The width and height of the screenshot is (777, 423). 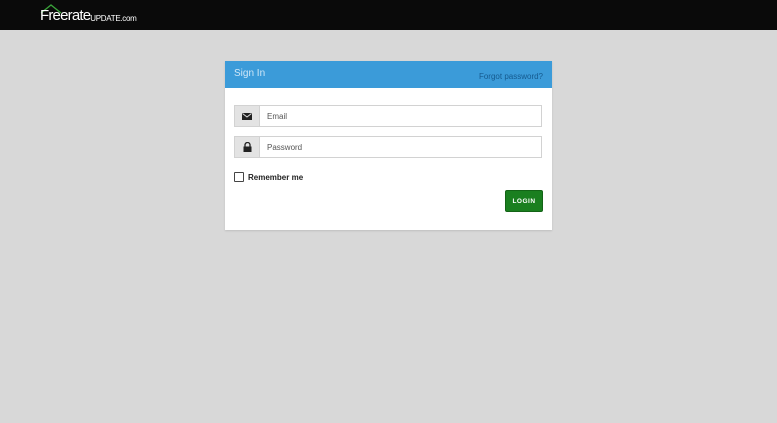 What do you see at coordinates (65, 15) in the screenshot?
I see `logo-text-main: Freerate` at bounding box center [65, 15].